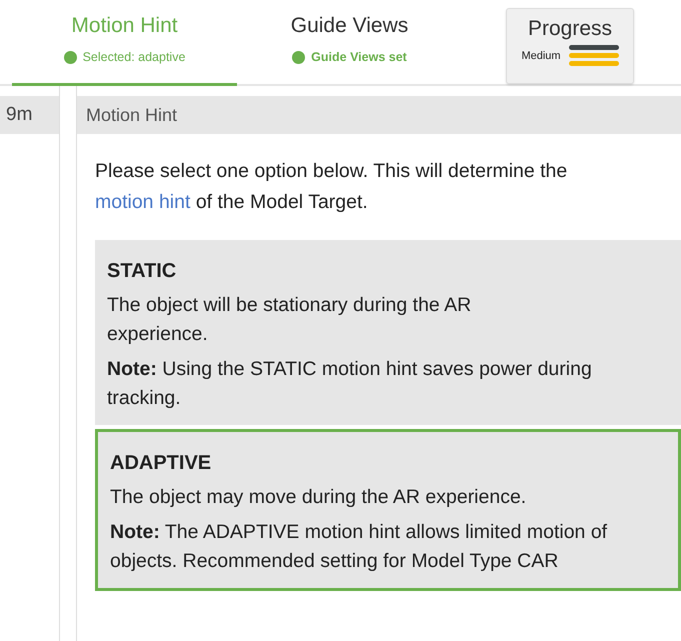 This screenshot has width=681, height=641. What do you see at coordinates (331, 187) in the screenshot?
I see `intro-text: Please select one option below. This will determine the motion hint of the Model Target.` at bounding box center [331, 187].